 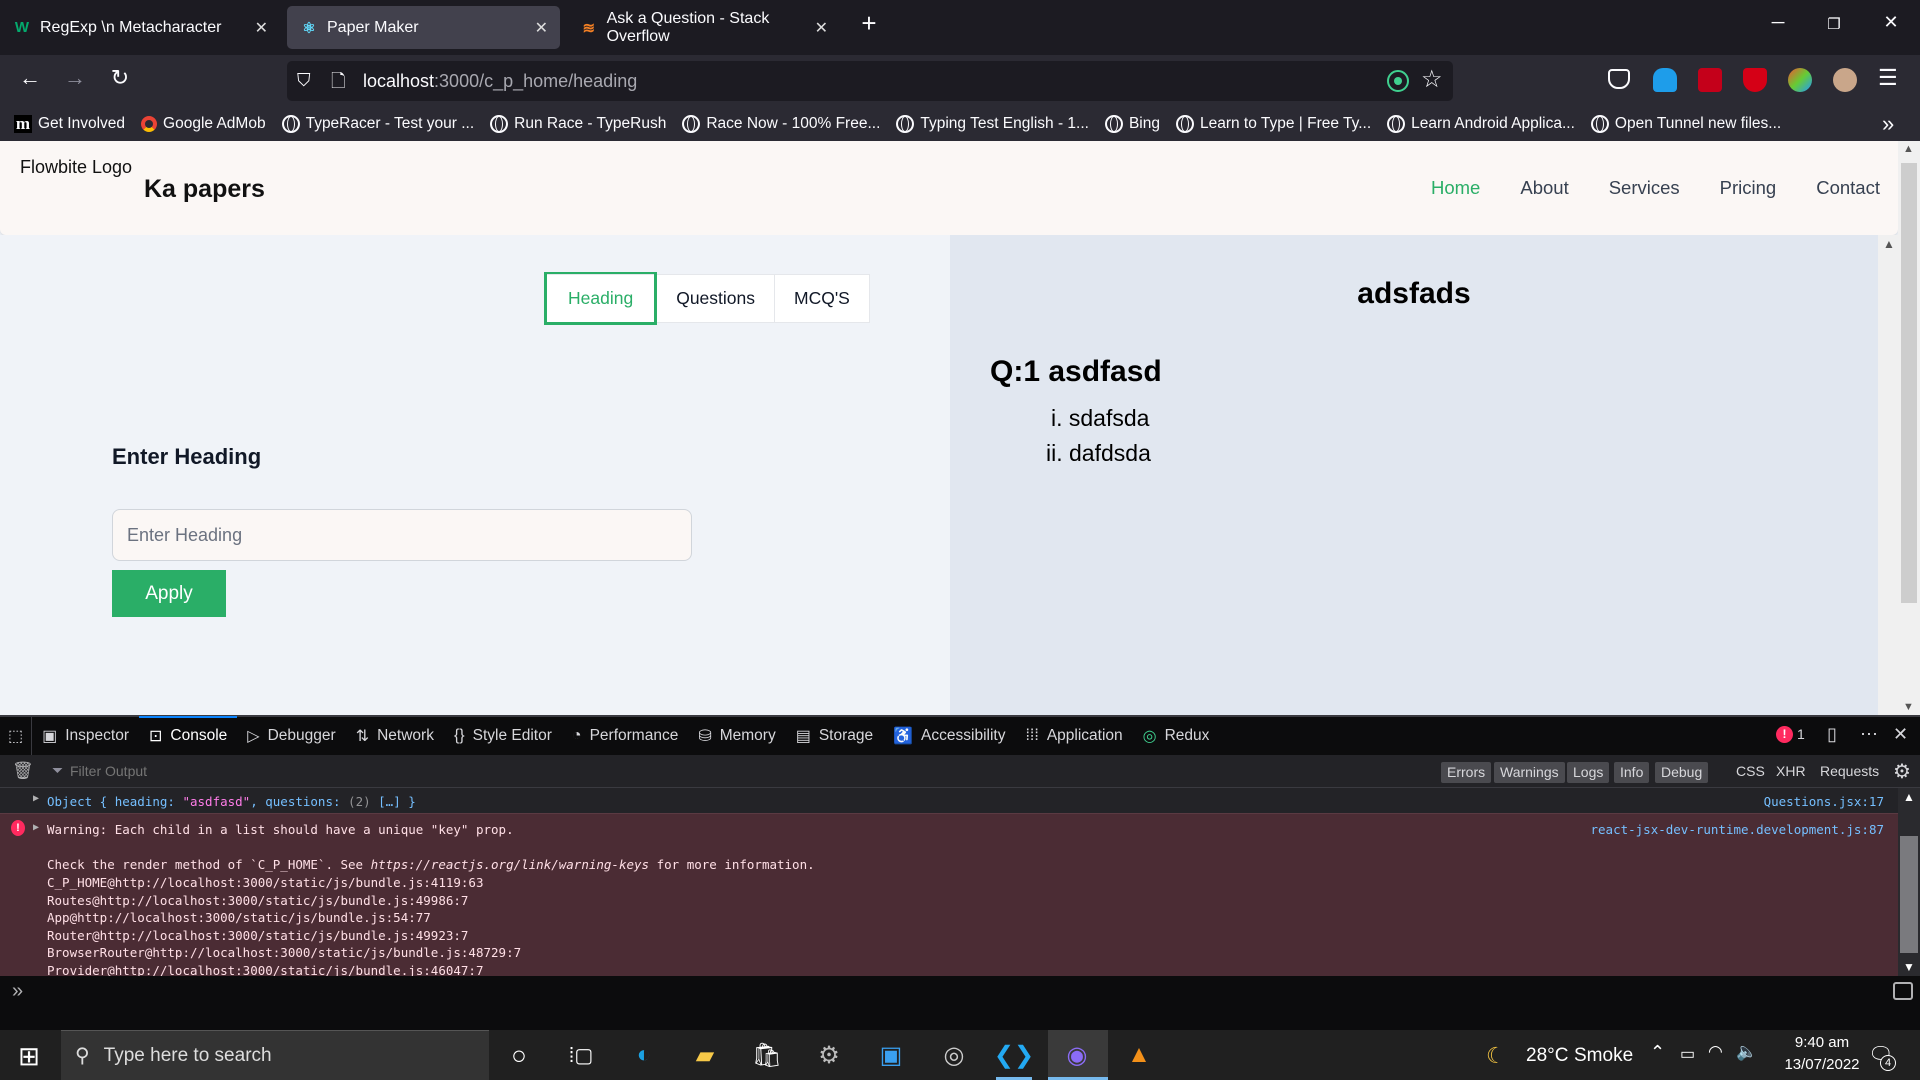 What do you see at coordinates (1888, 78) in the screenshot?
I see `menu-icon: ☰` at bounding box center [1888, 78].